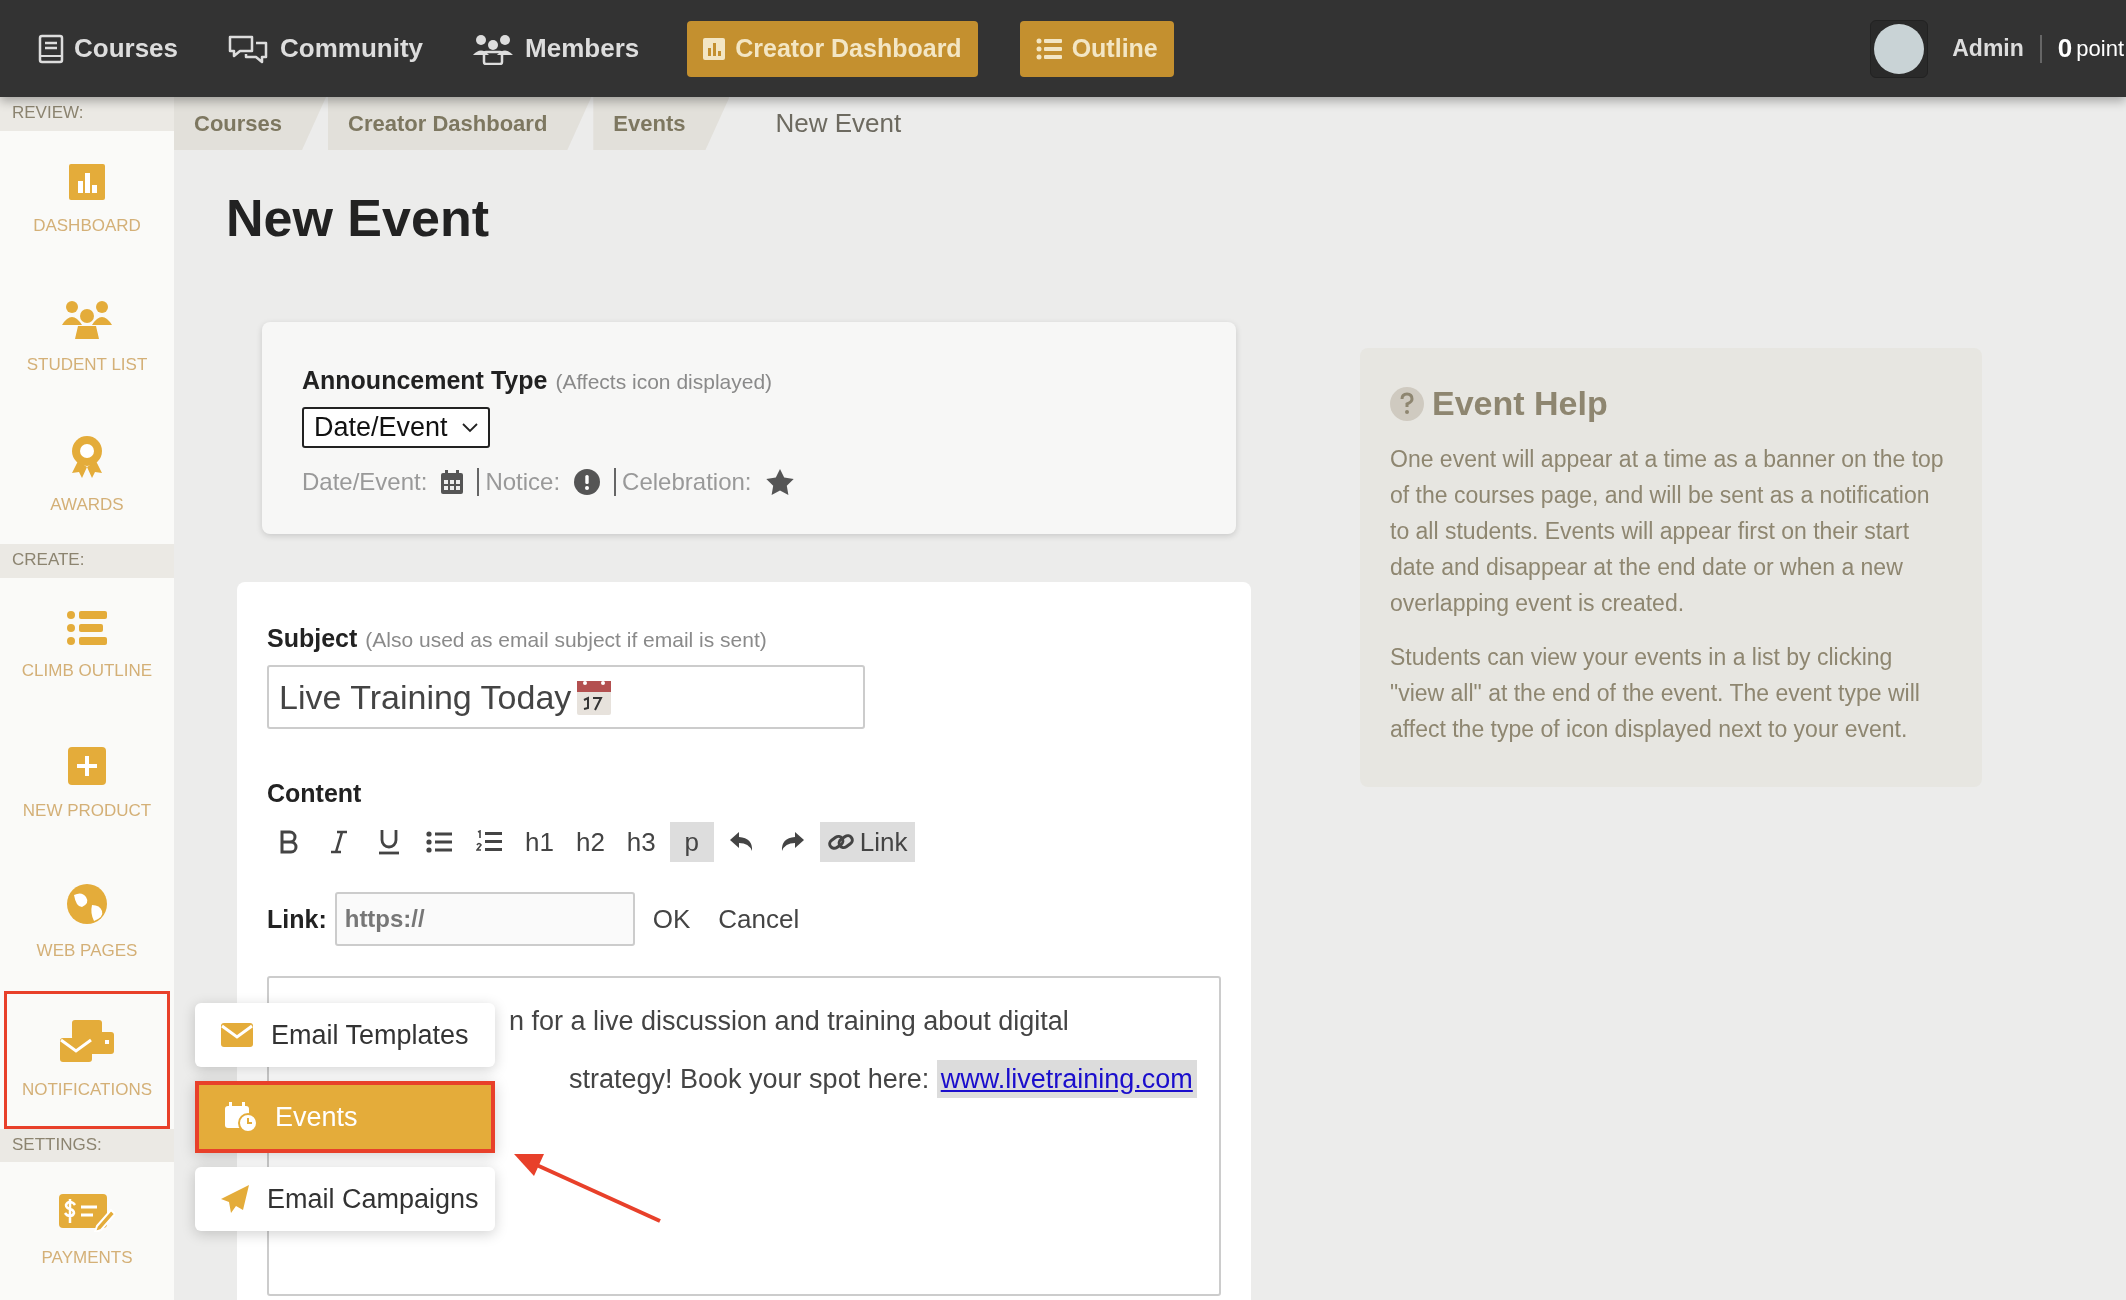 Image resolution: width=2126 pixels, height=1300 pixels. I want to click on subject-field: Live Training Today, so click(566, 697).